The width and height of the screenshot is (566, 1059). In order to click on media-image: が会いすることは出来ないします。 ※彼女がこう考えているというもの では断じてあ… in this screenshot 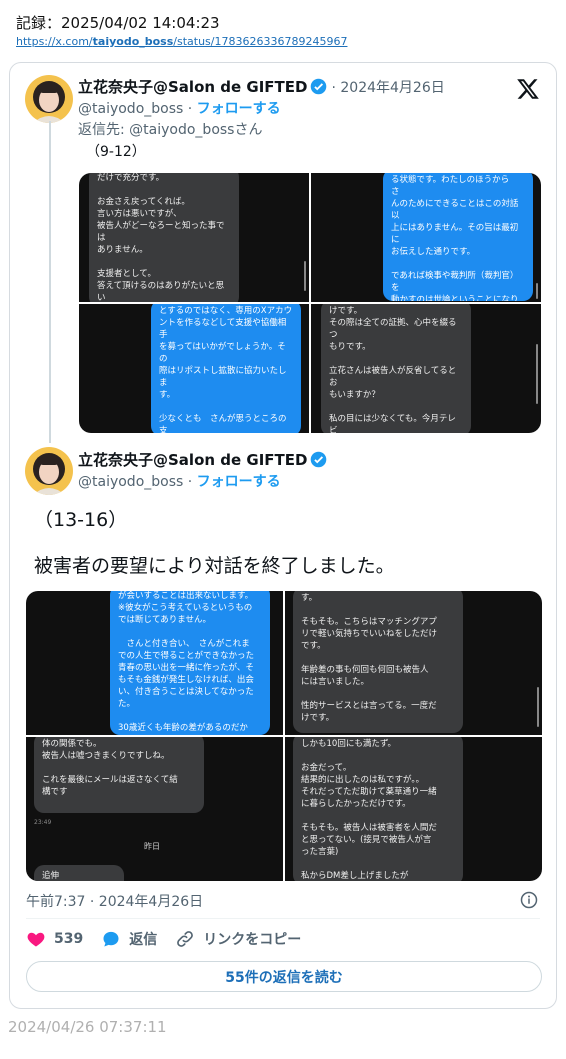, I will do `click(154, 663)`.